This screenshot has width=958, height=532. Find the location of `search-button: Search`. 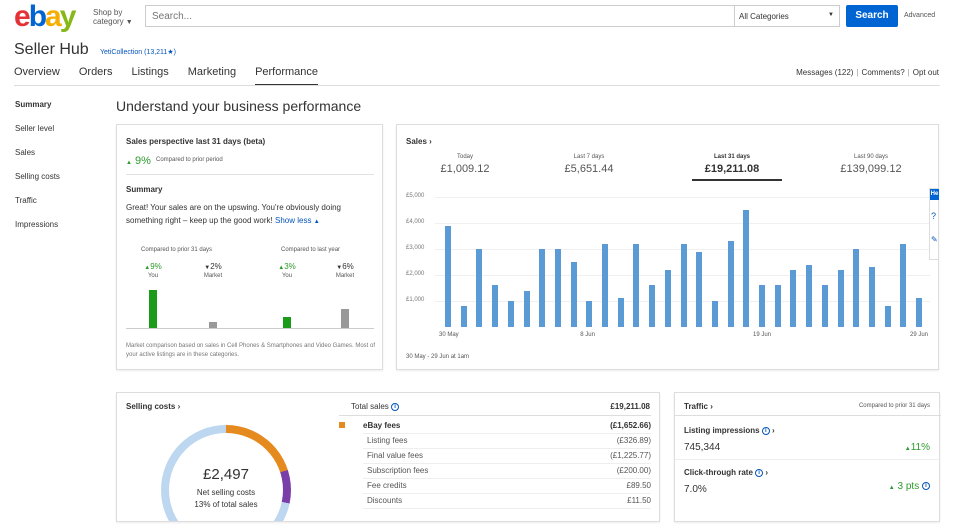

search-button: Search is located at coordinates (872, 16).